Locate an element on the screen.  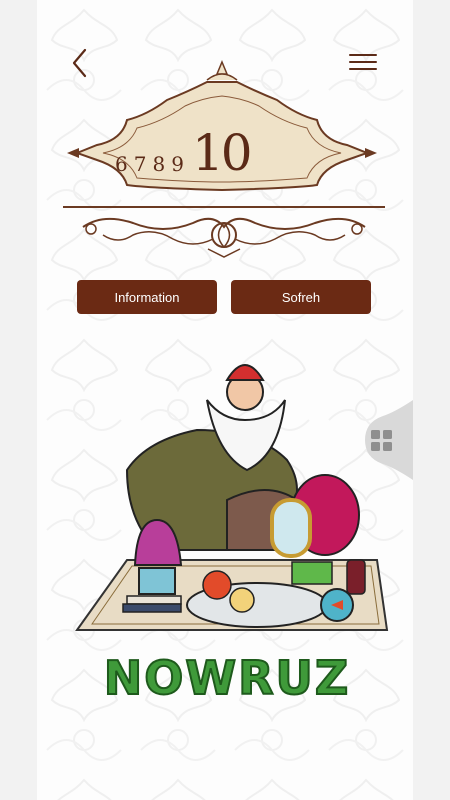
ornamental-divider is located at coordinates (224, 232).